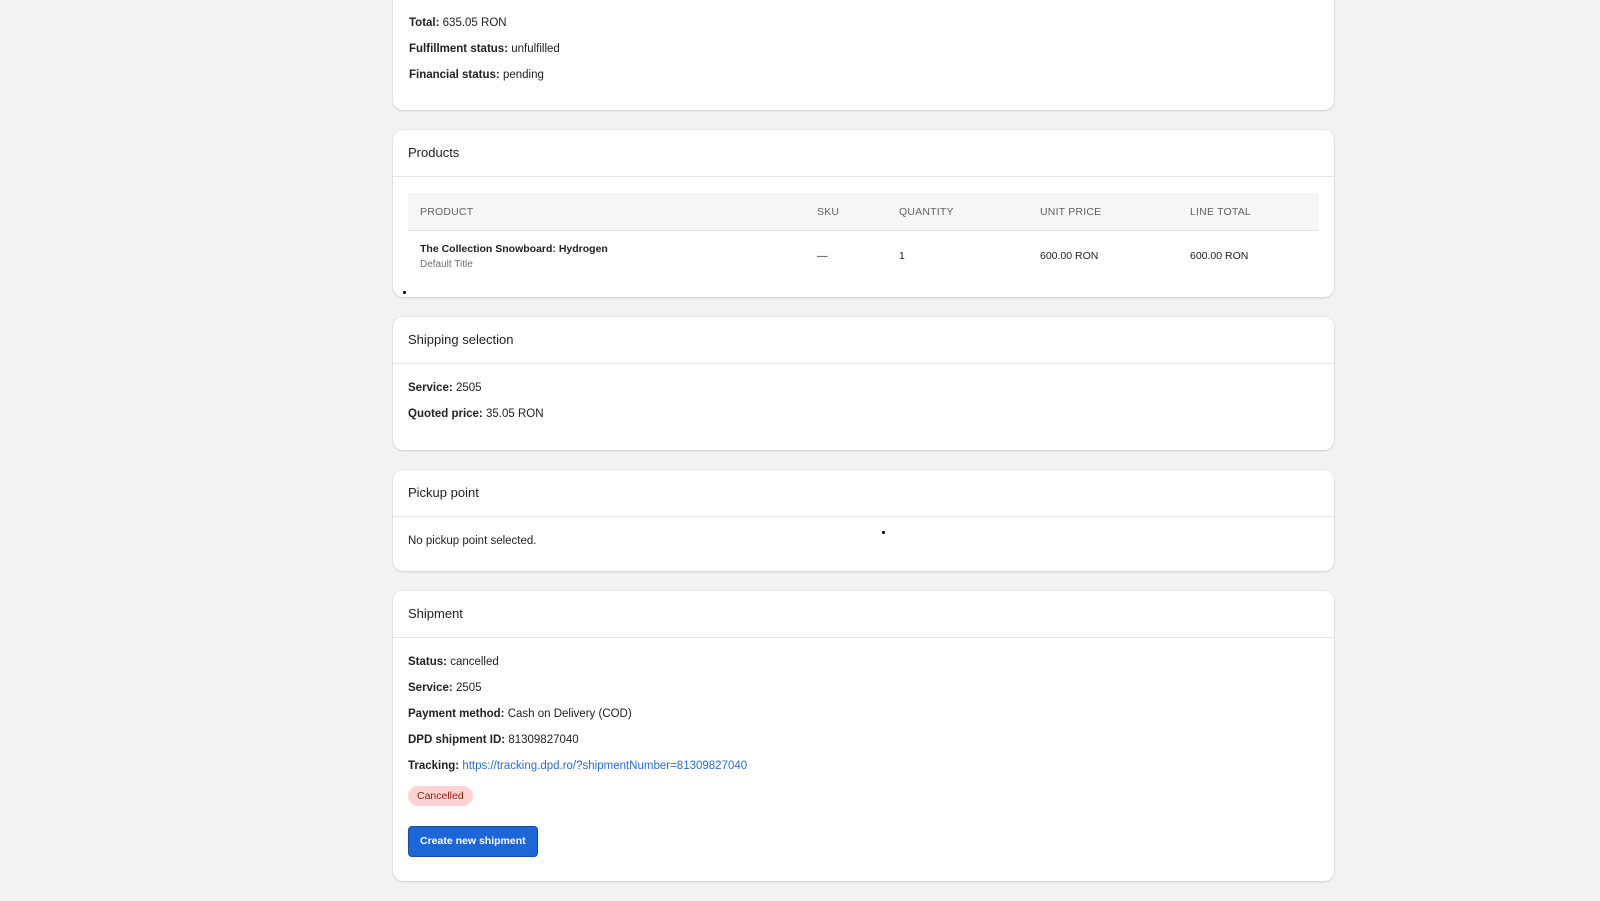 Image resolution: width=1600 pixels, height=901 pixels. Describe the element at coordinates (446, 264) in the screenshot. I see `product-variant: Default Title` at that location.